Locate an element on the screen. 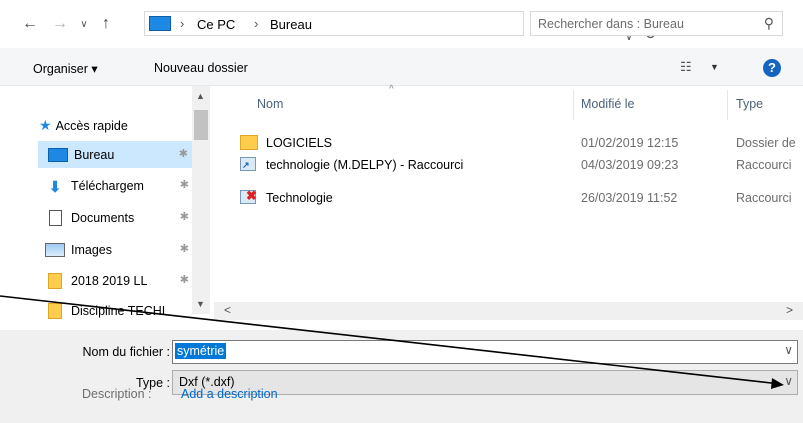 Image resolution: width=803 pixels, height=423 pixels. file-date: 26/03/2019 11:52 is located at coordinates (629, 198).